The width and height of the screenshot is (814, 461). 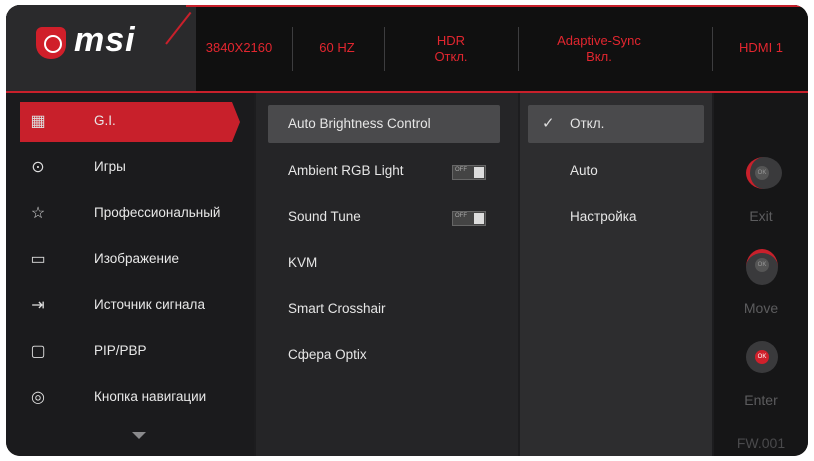 What do you see at coordinates (384, 355) in the screenshot?
I see `submenu-item-optix-scope: Сфера Optix` at bounding box center [384, 355].